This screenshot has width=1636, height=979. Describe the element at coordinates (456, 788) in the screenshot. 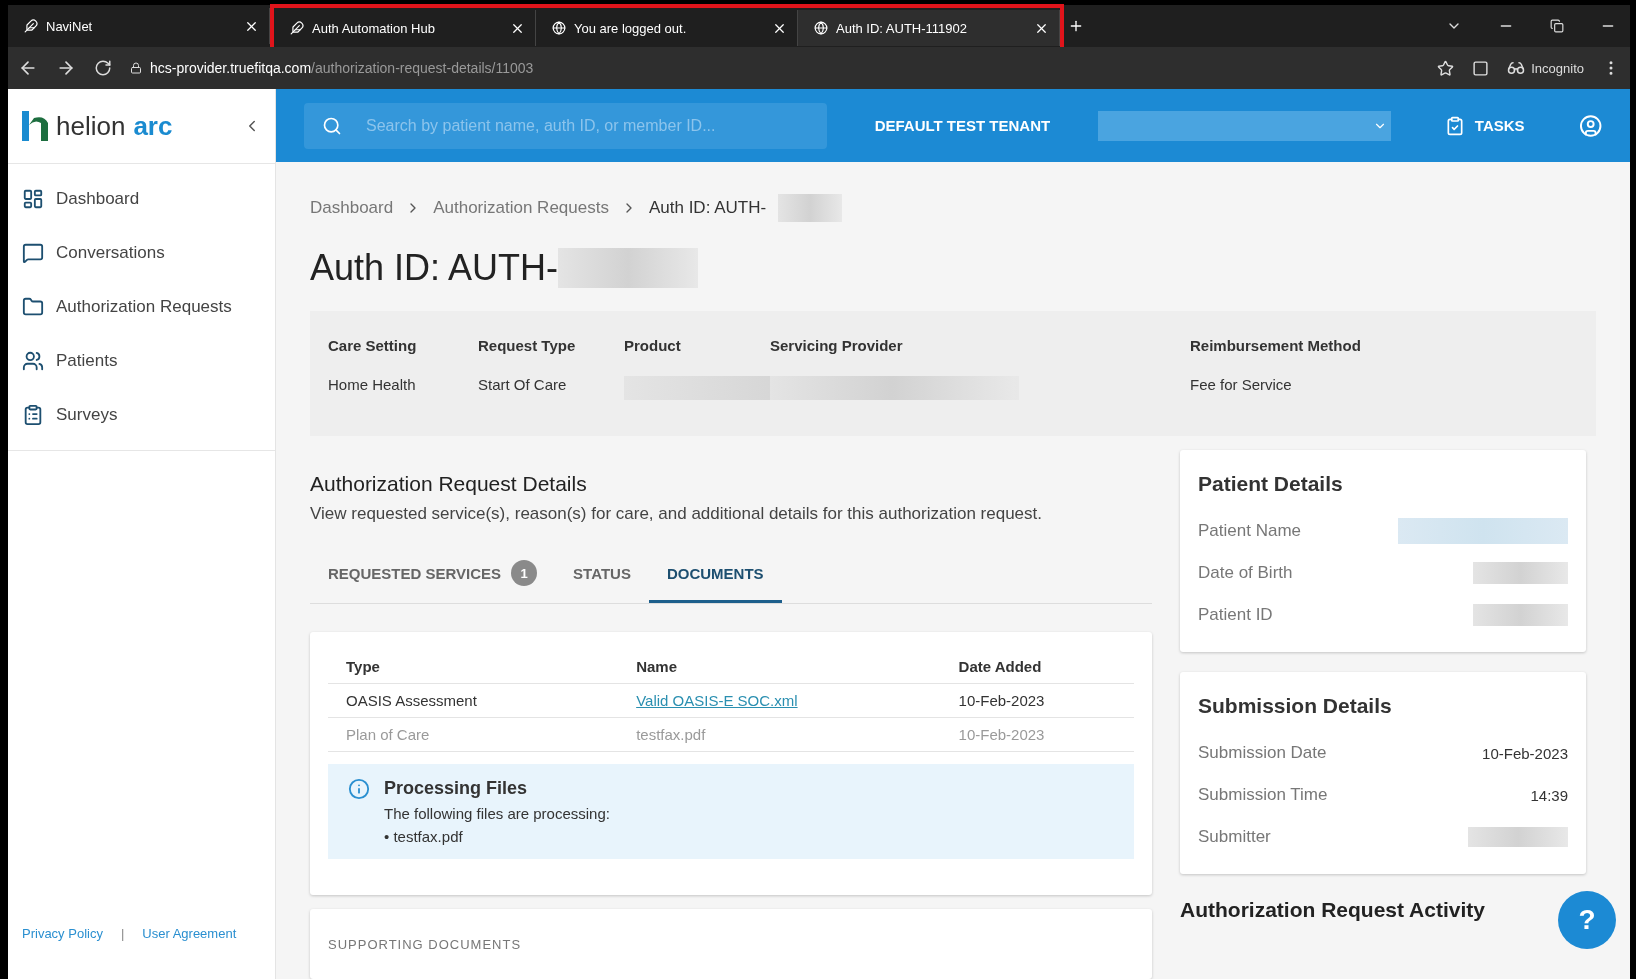

I see `notice-title: Processing Files` at that location.